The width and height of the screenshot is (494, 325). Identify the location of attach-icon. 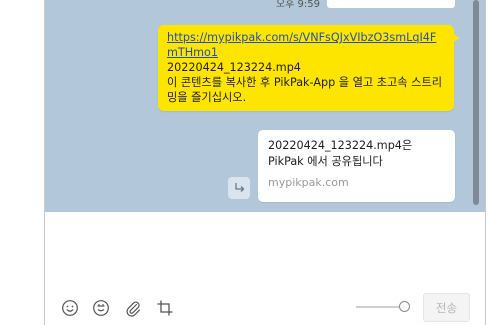
(133, 308).